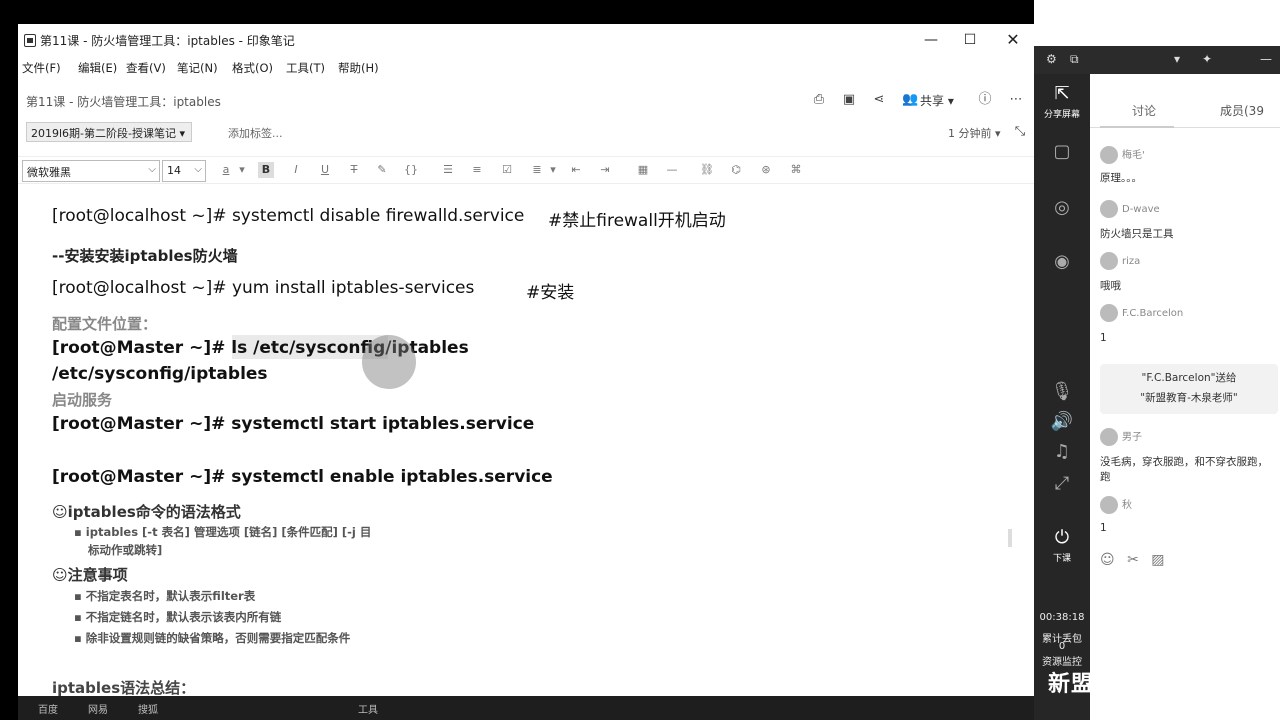 The width and height of the screenshot is (1280, 720). I want to click on settings-icon: ⚙, so click(1051, 59).